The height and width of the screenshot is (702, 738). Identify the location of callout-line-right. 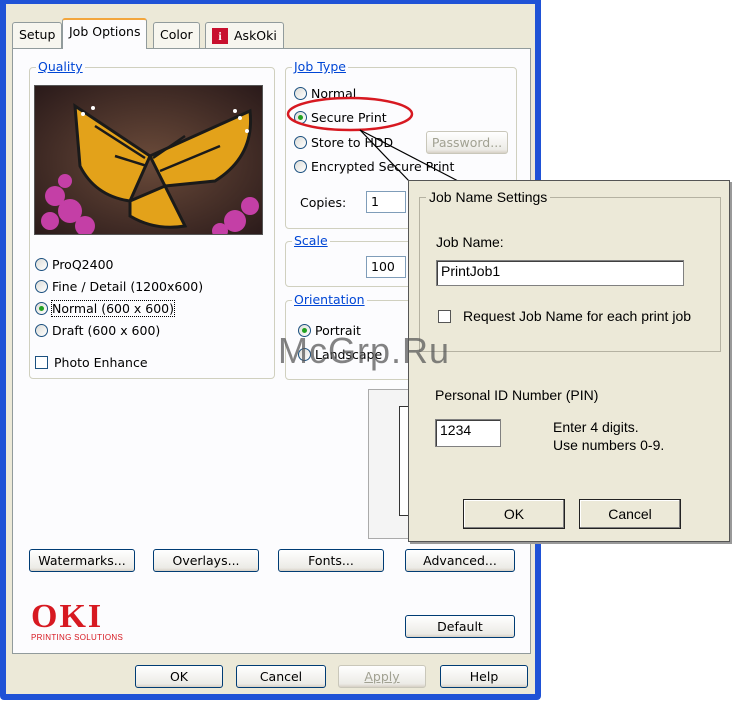
(410, 156).